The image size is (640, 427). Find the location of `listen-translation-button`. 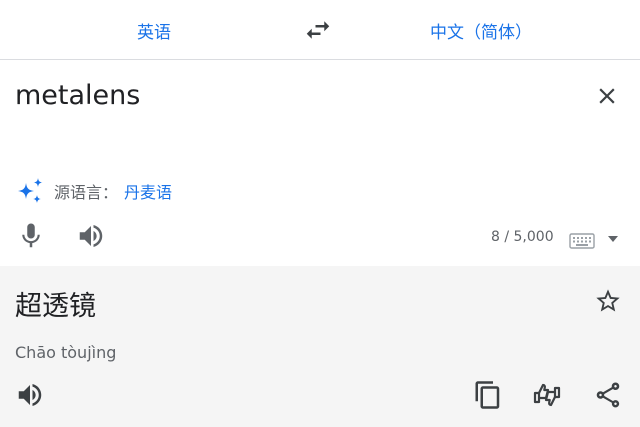

listen-translation-button is located at coordinates (30, 395).